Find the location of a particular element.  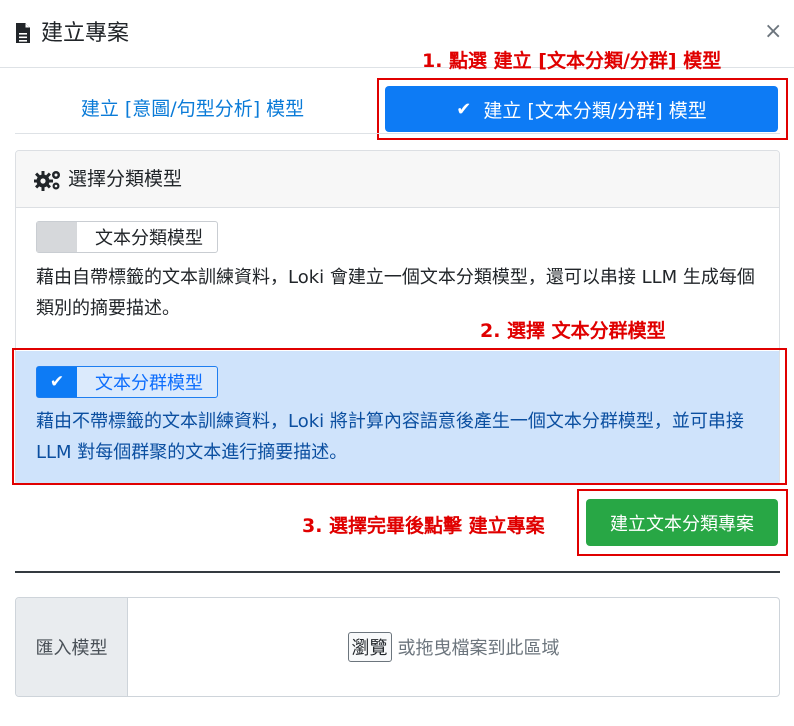

tab-text-model: ✔ 建立 [文本分類/分群] 模型 is located at coordinates (581, 109).